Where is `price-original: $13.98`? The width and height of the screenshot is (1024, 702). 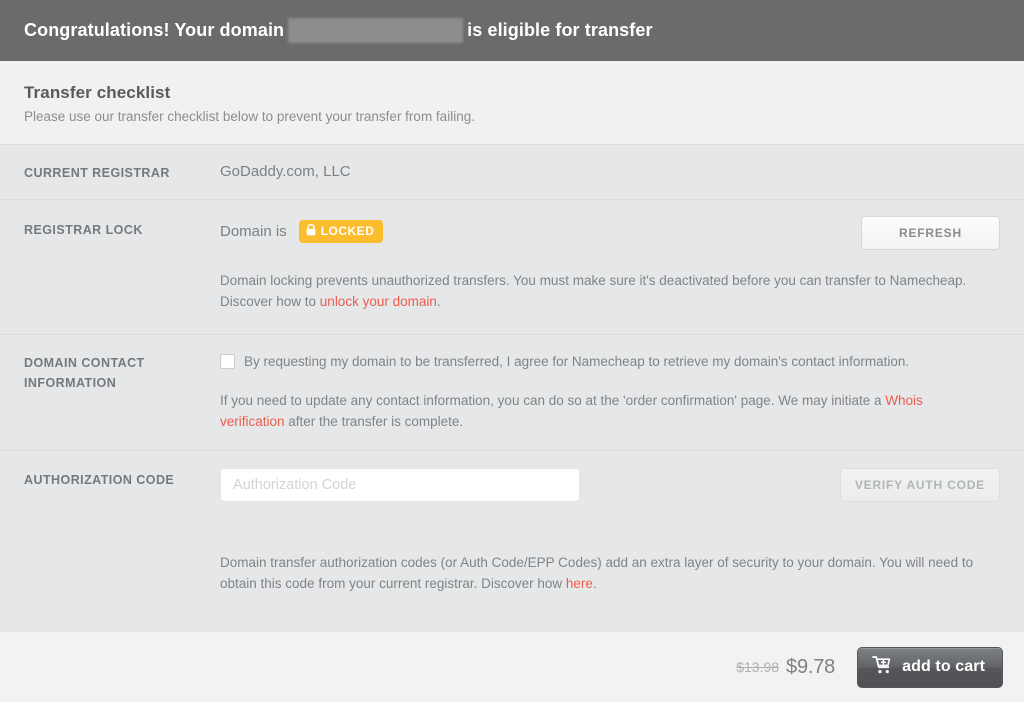
price-original: $13.98 is located at coordinates (758, 667).